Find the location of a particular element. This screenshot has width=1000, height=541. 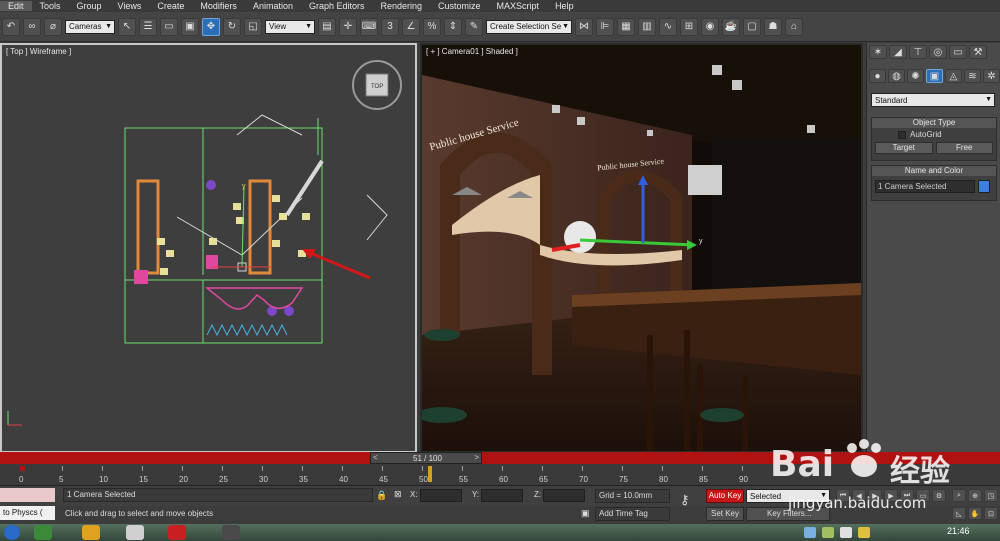

prev-frame-icon: < is located at coordinates (375, 457).